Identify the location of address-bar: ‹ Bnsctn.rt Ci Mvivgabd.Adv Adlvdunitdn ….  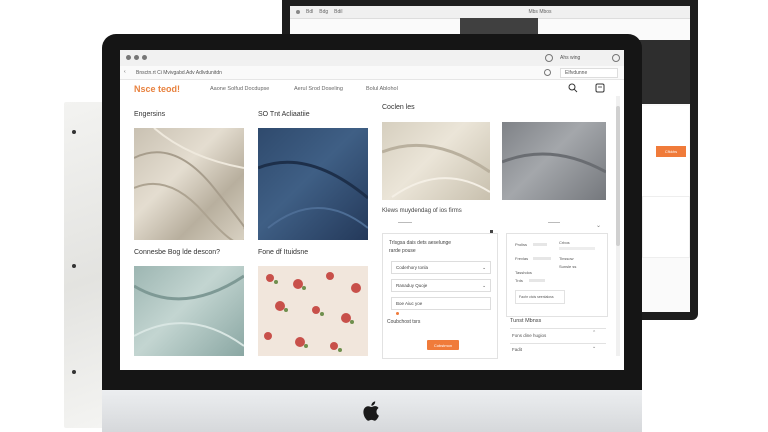
(372, 73).